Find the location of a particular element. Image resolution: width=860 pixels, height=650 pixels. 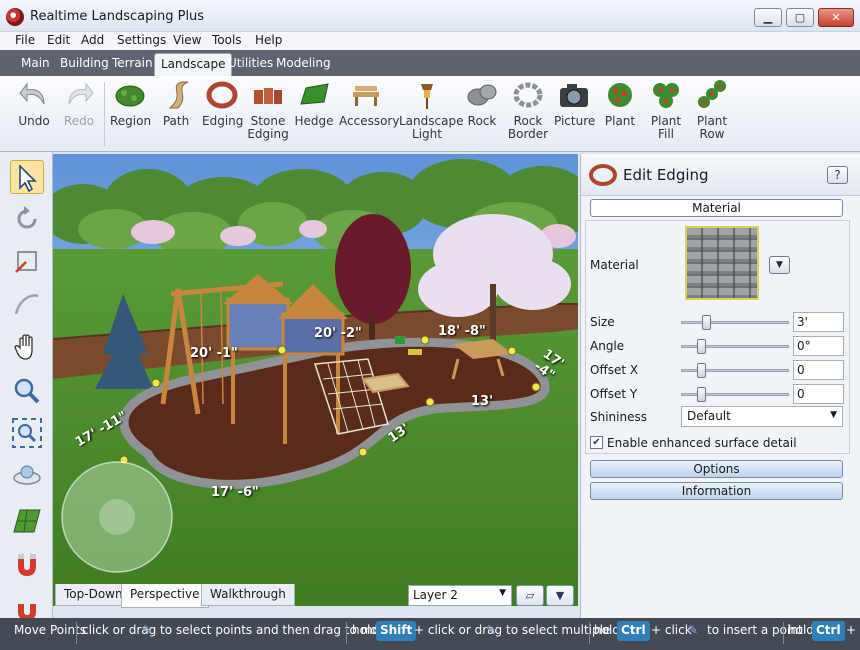

undo-button: Undo is located at coordinates (34, 104).